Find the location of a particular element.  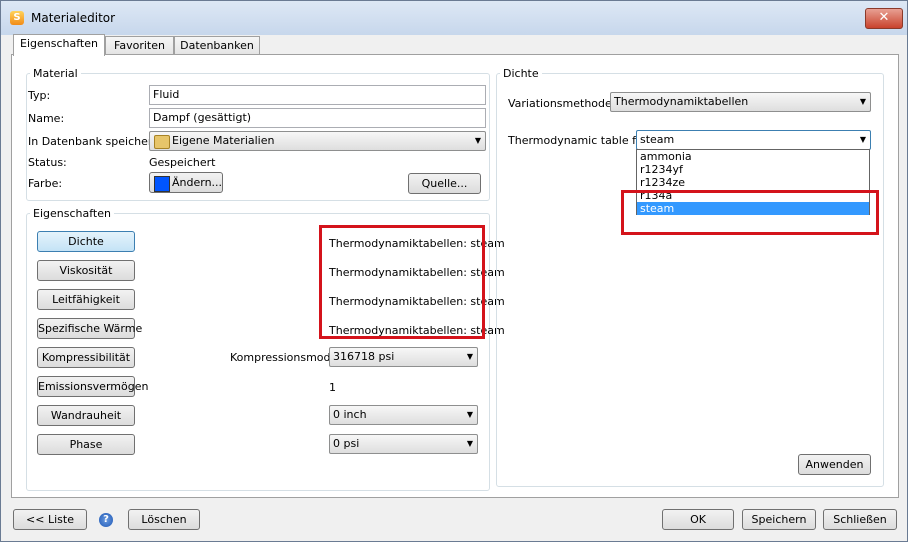

variation-method-combo: Thermodynamiktabellen ▼ is located at coordinates (740, 102).